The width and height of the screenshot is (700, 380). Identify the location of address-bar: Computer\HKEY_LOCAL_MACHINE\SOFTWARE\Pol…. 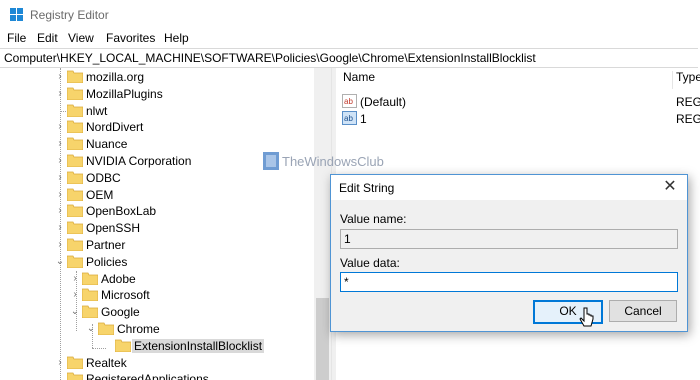
(349, 58).